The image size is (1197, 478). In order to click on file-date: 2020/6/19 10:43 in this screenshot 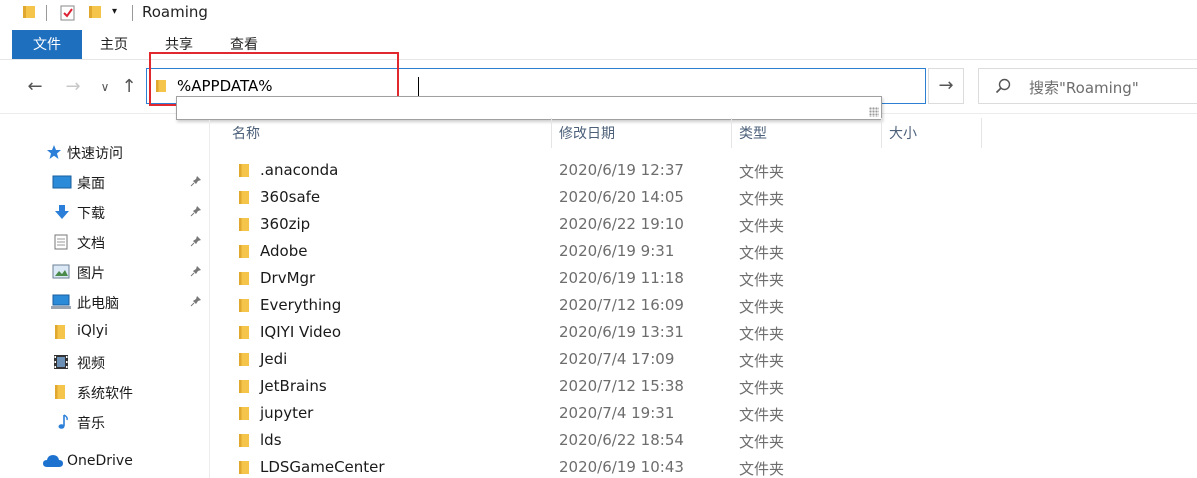, I will do `click(621, 467)`.